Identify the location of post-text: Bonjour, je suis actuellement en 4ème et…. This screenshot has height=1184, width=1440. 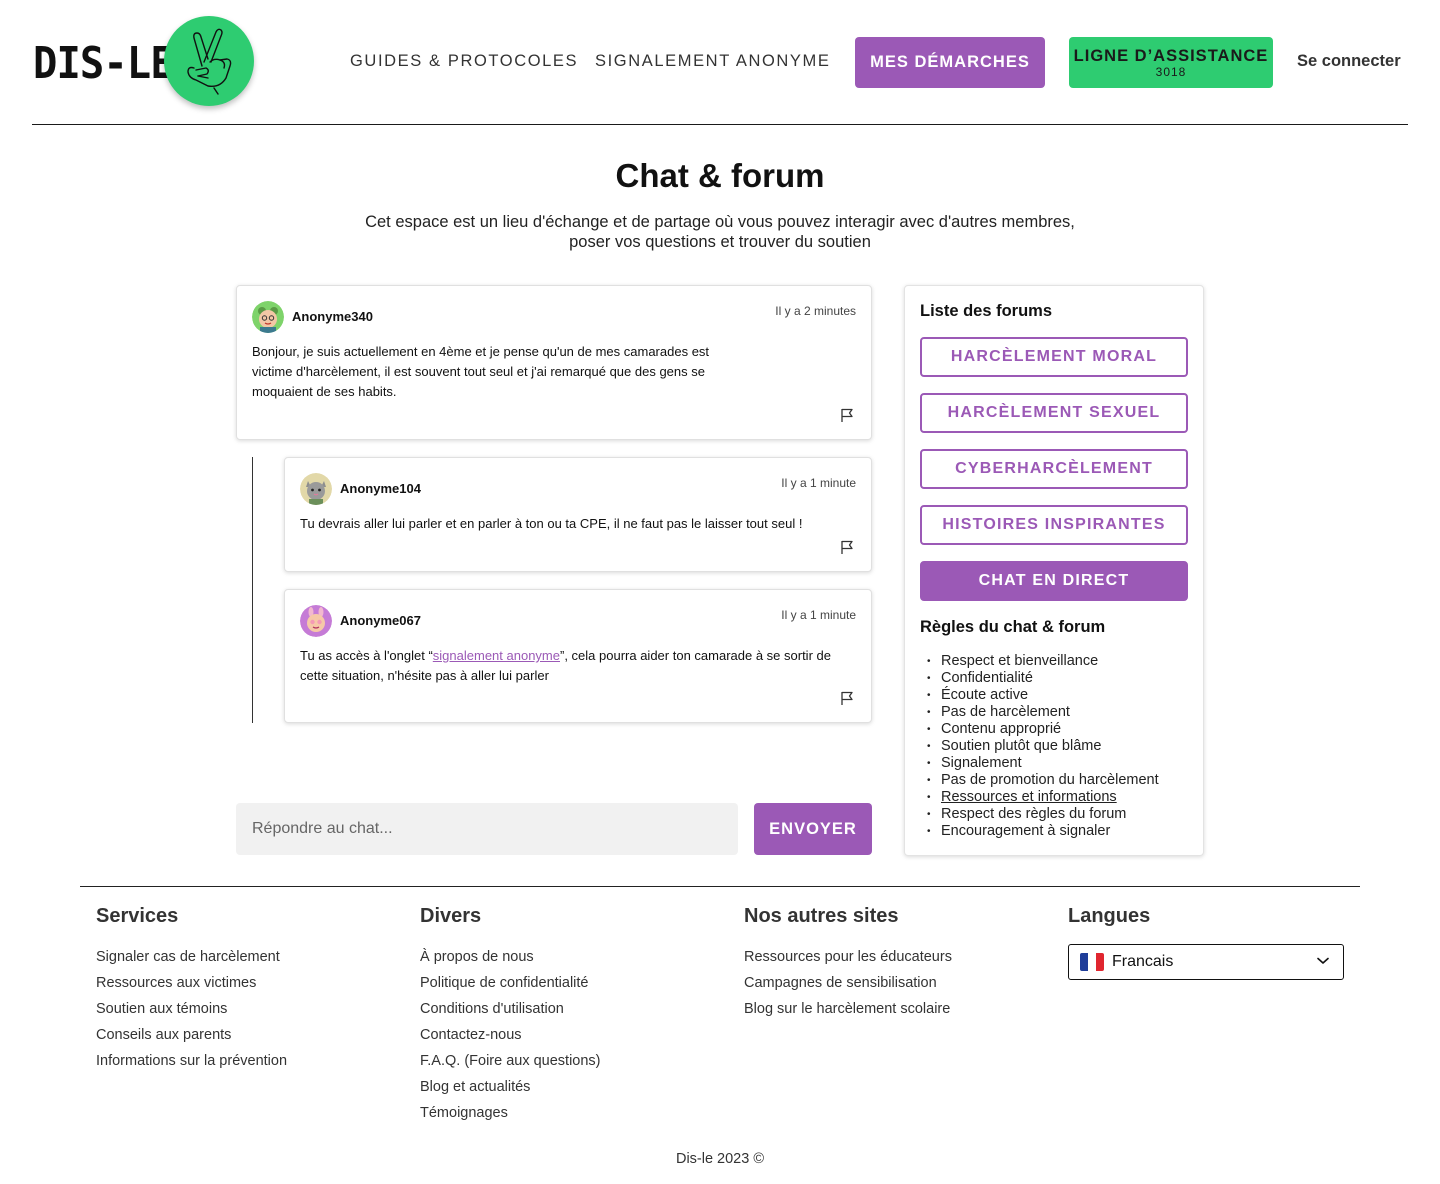
(481, 371).